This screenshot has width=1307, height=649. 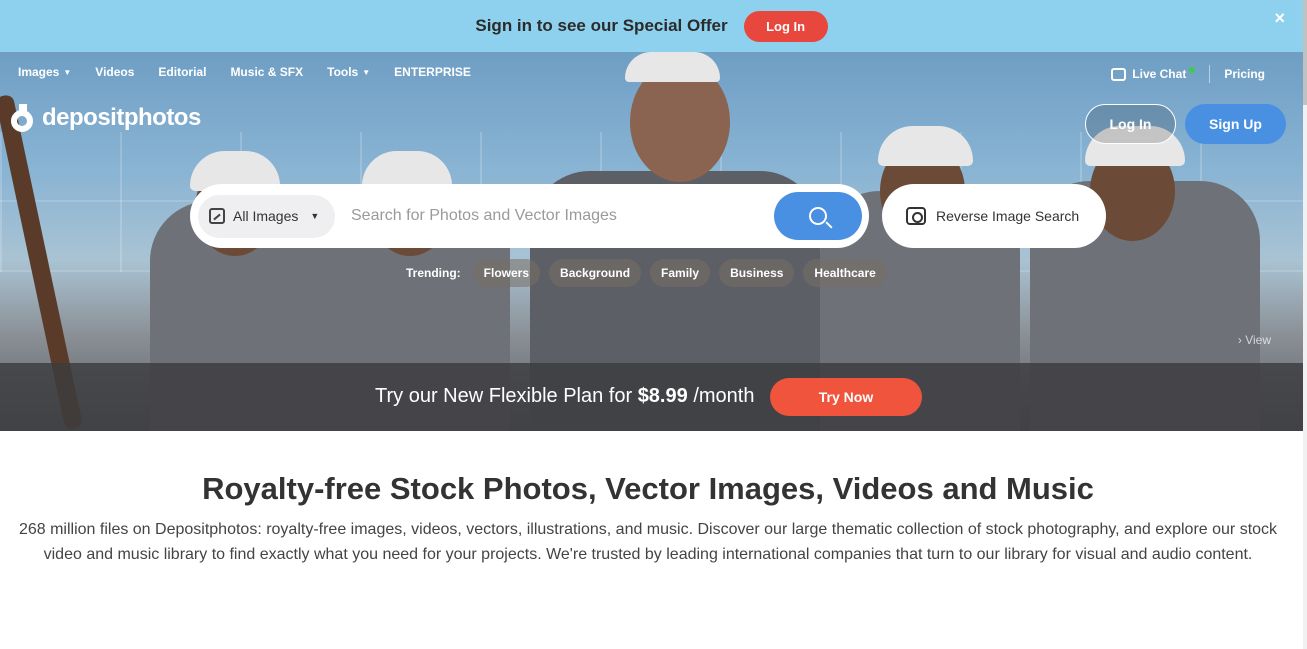 I want to click on search-icon, so click(x=818, y=216).